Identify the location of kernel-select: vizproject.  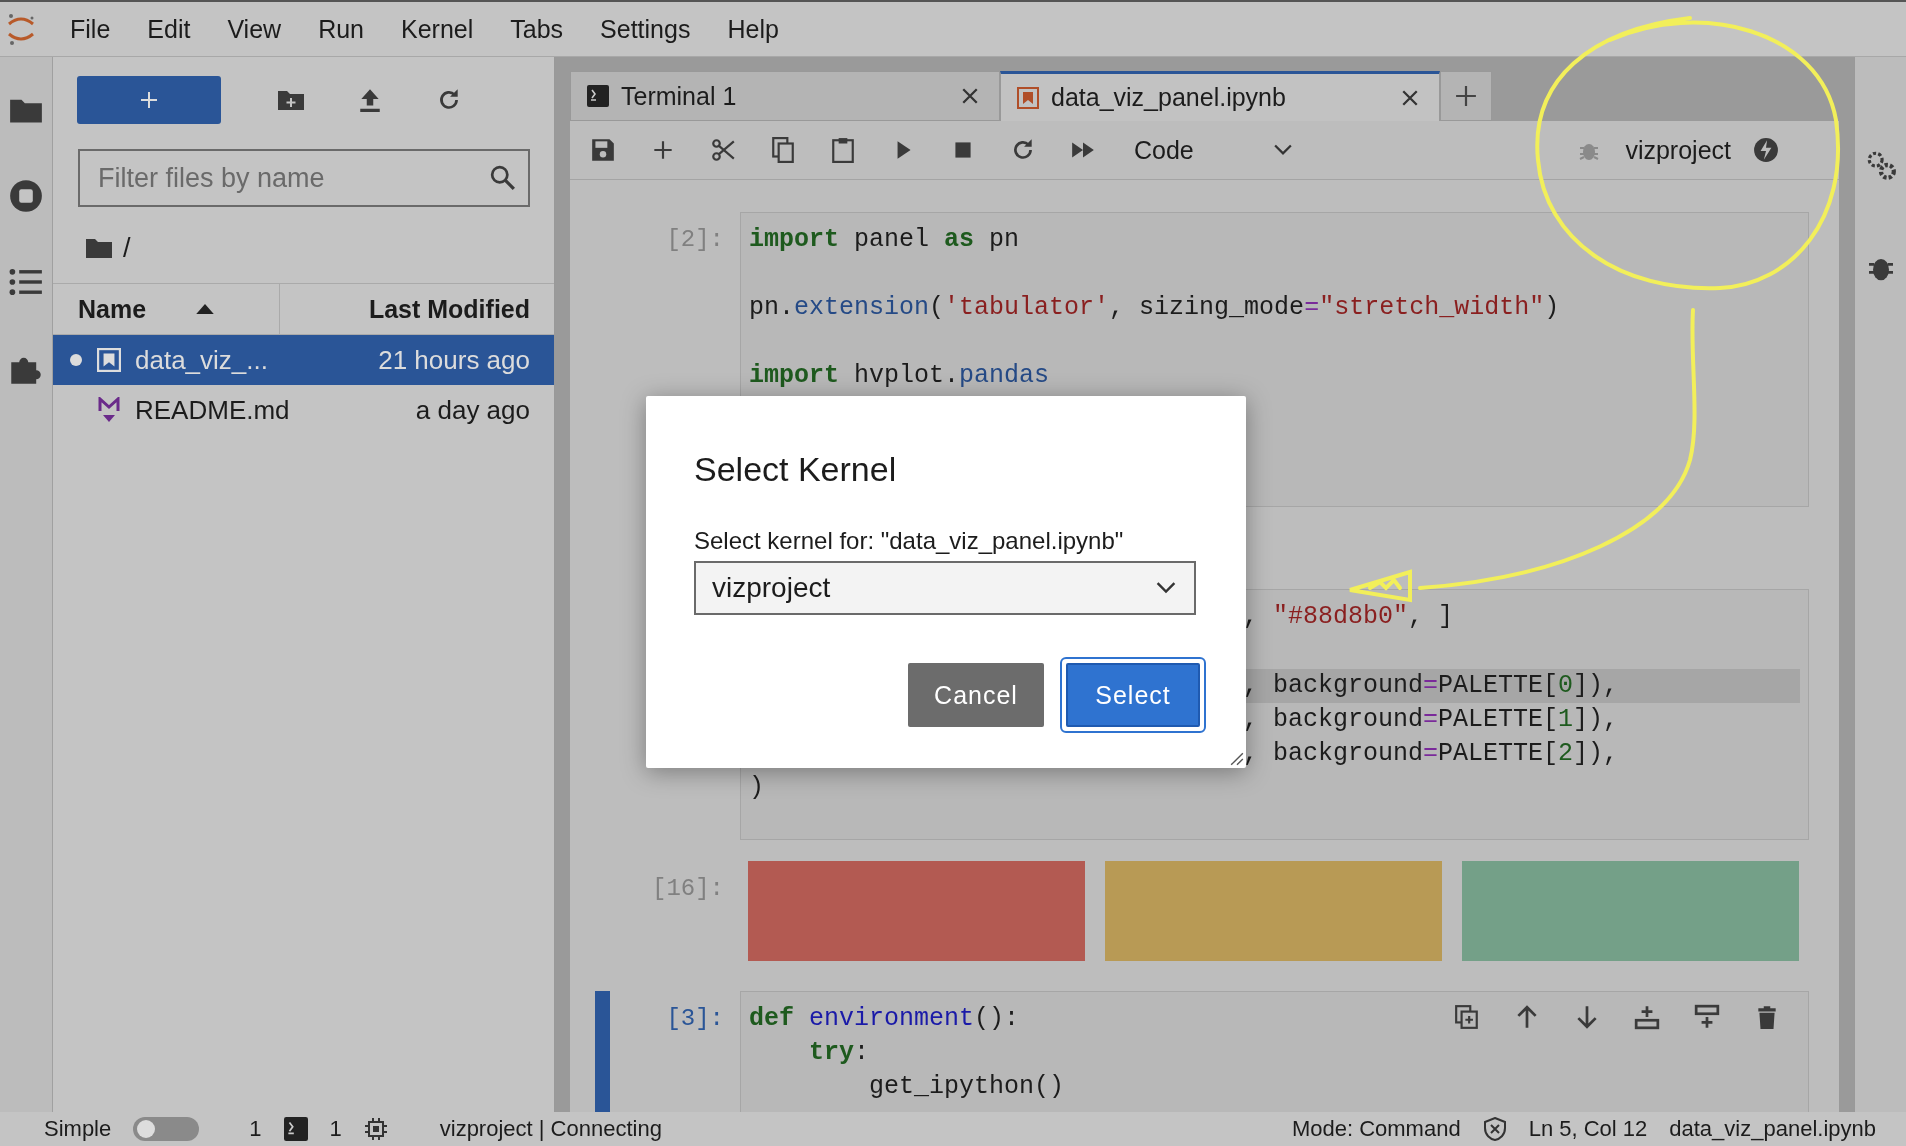
(945, 588).